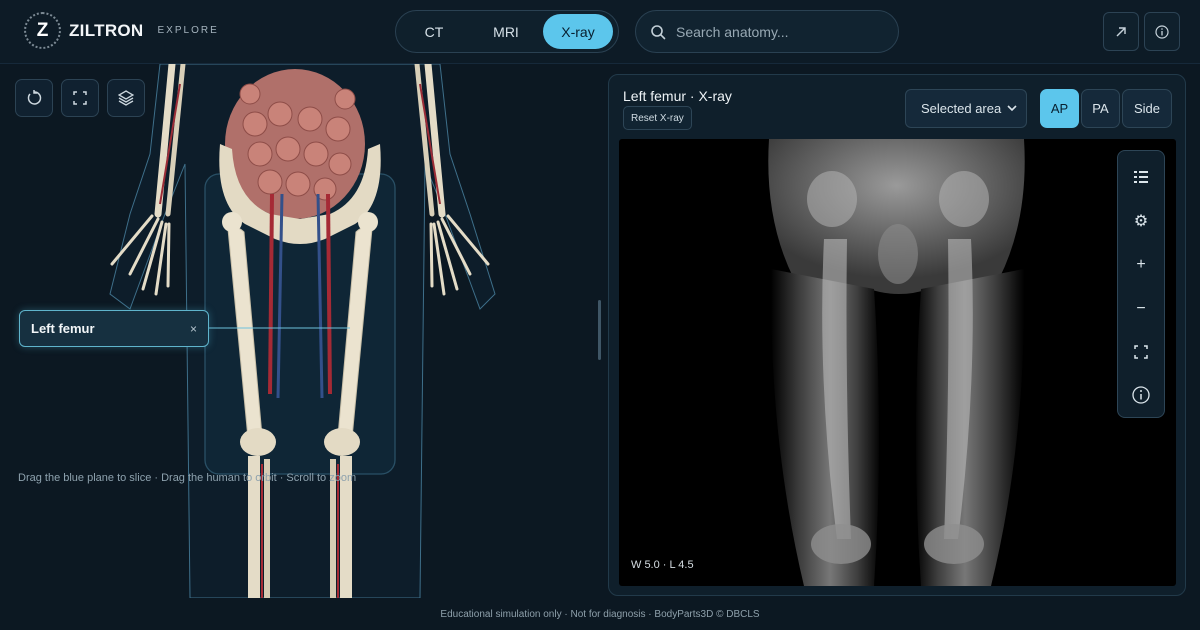  What do you see at coordinates (658, 31) in the screenshot?
I see `search-icon` at bounding box center [658, 31].